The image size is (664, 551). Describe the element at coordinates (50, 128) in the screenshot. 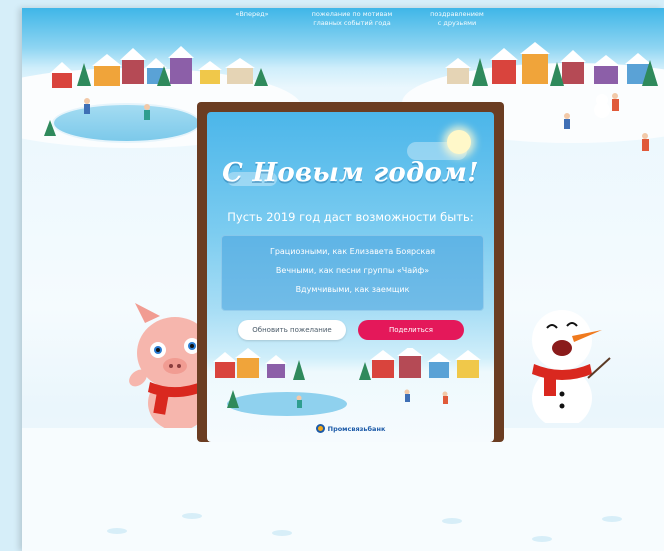

I see `pine-tree` at that location.